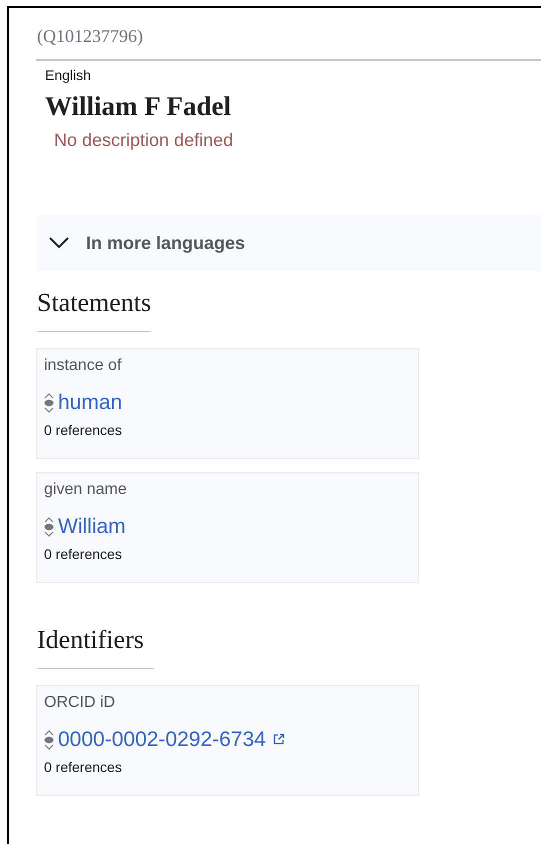 The height and width of the screenshot is (846, 541). I want to click on value-link: 0000-0002-0292-6734, so click(162, 740).